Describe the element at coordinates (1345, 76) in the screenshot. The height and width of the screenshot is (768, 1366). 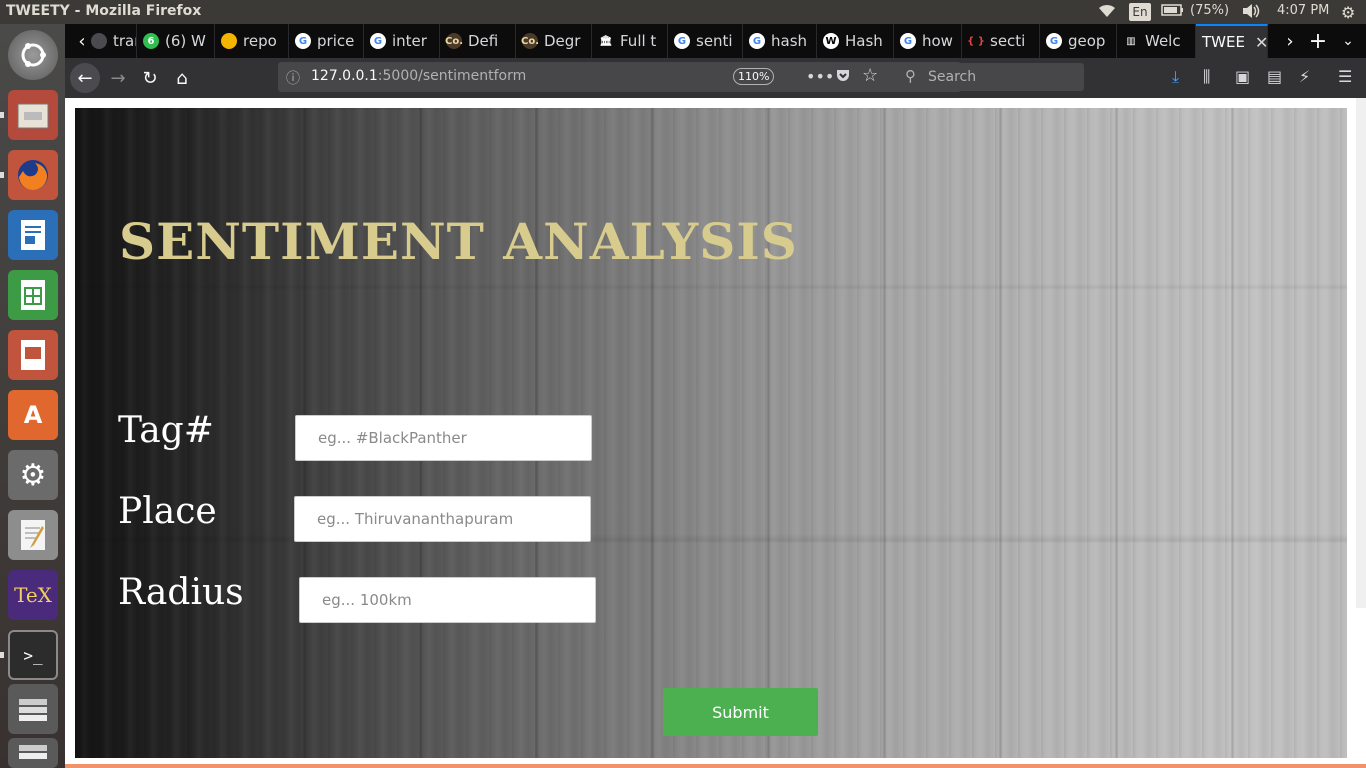
I see `menu-icon: ☰` at that location.